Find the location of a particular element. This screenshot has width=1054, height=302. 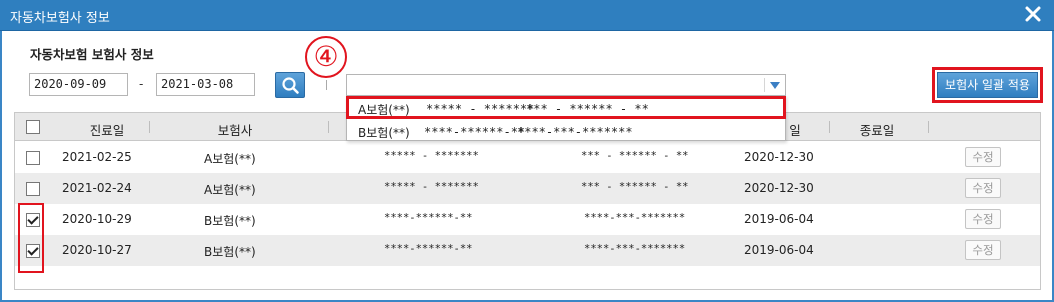

end-date-input: 2021-03-08 is located at coordinates (205, 84).